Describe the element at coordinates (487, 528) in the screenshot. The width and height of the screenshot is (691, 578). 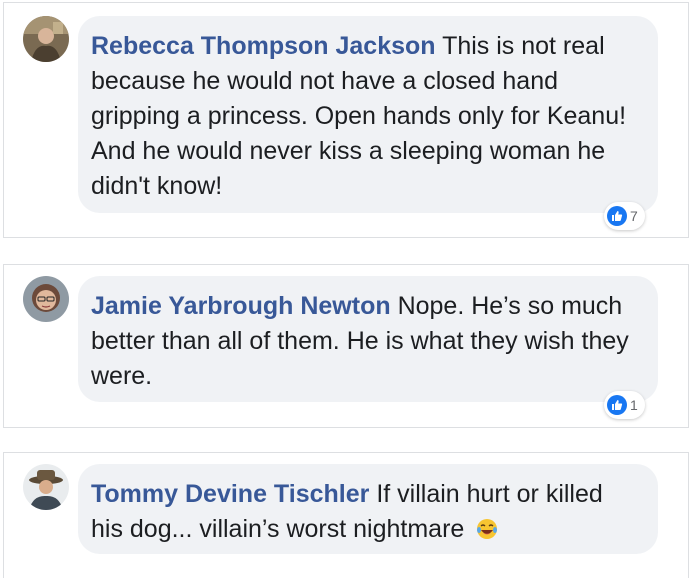
I see `laughing-tears-emoji-icon` at that location.